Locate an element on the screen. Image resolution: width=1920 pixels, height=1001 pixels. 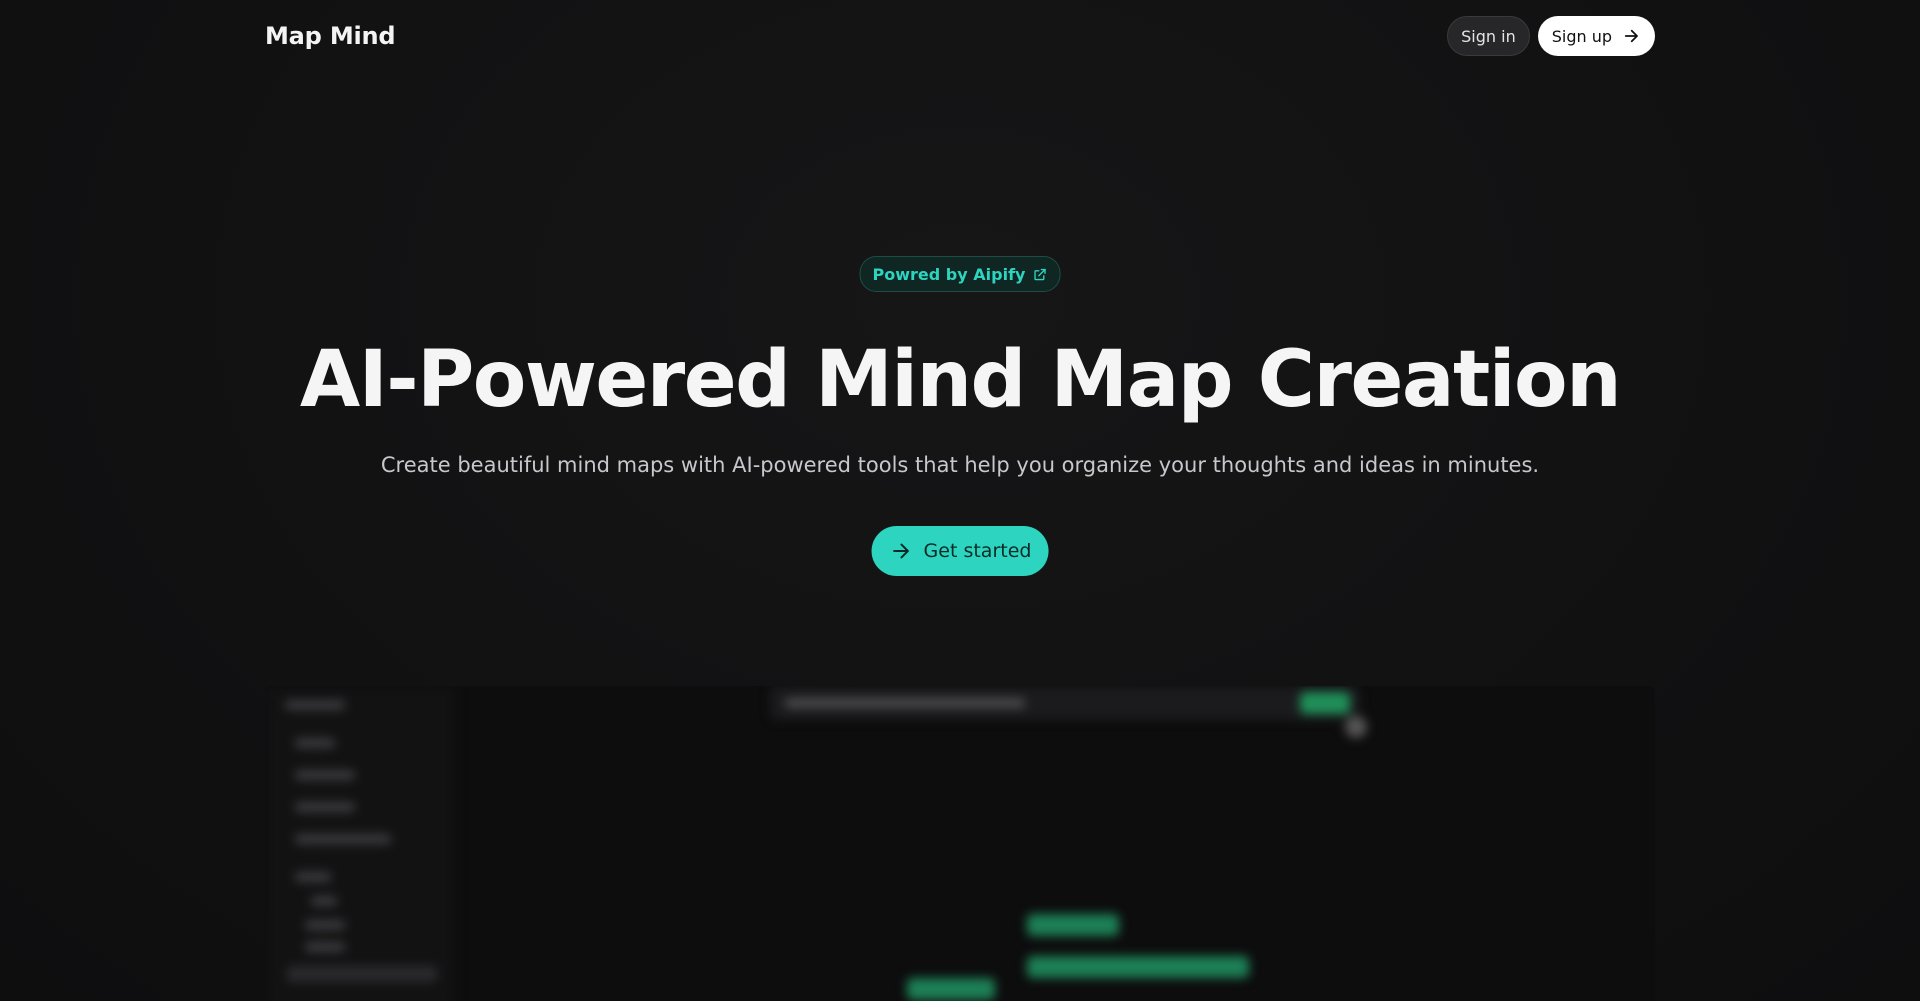
sign-up-label: Sign up is located at coordinates (1581, 36).